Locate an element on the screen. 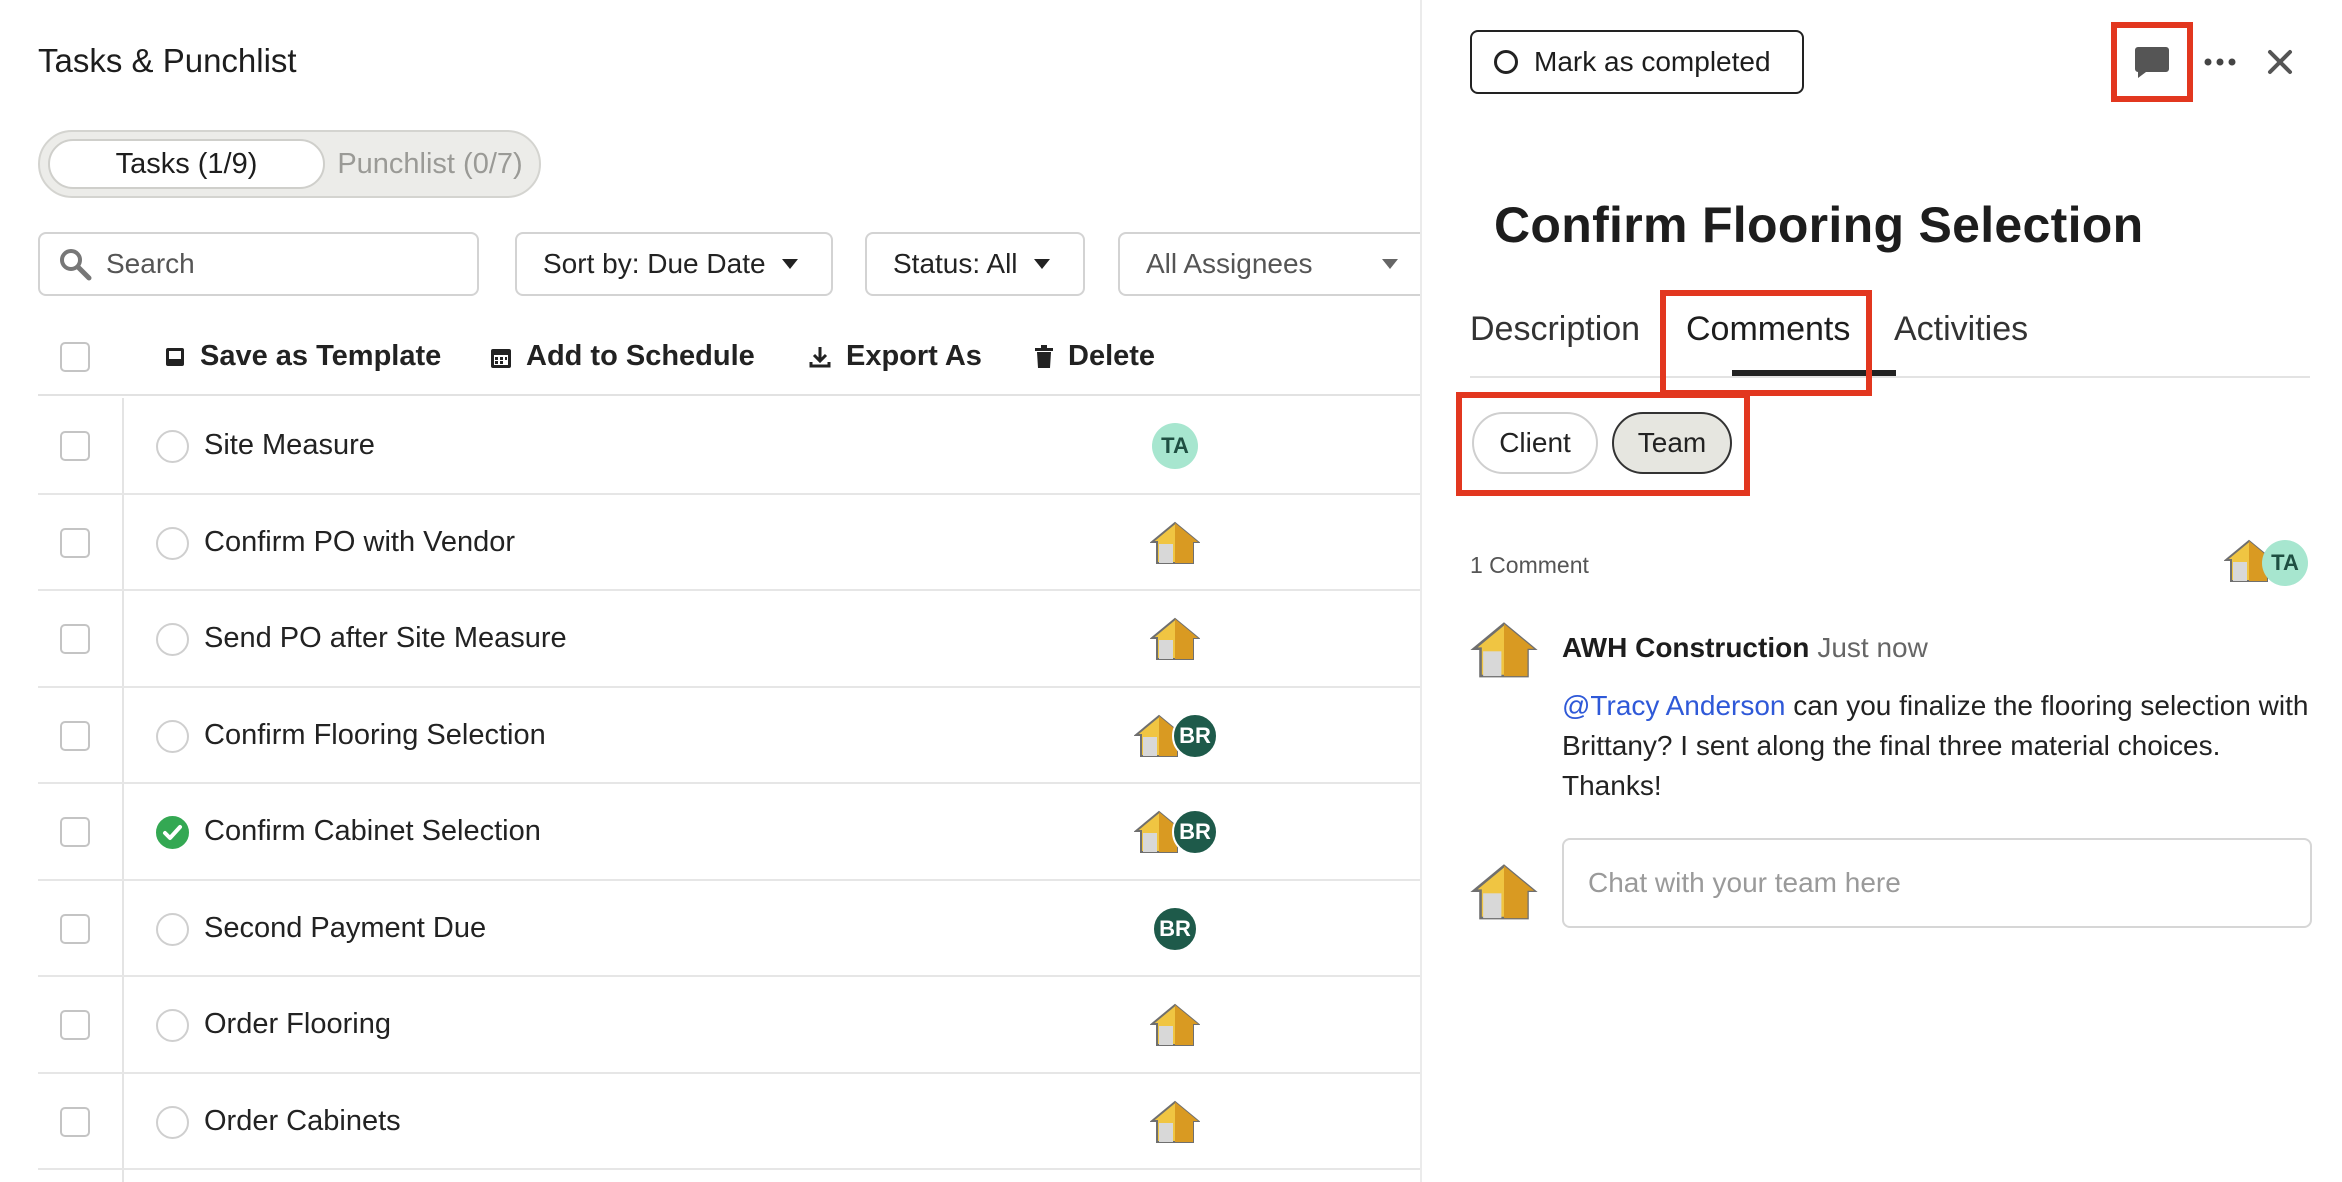 The width and height of the screenshot is (2342, 1182). assignees-label: All Assignees is located at coordinates (1229, 263).